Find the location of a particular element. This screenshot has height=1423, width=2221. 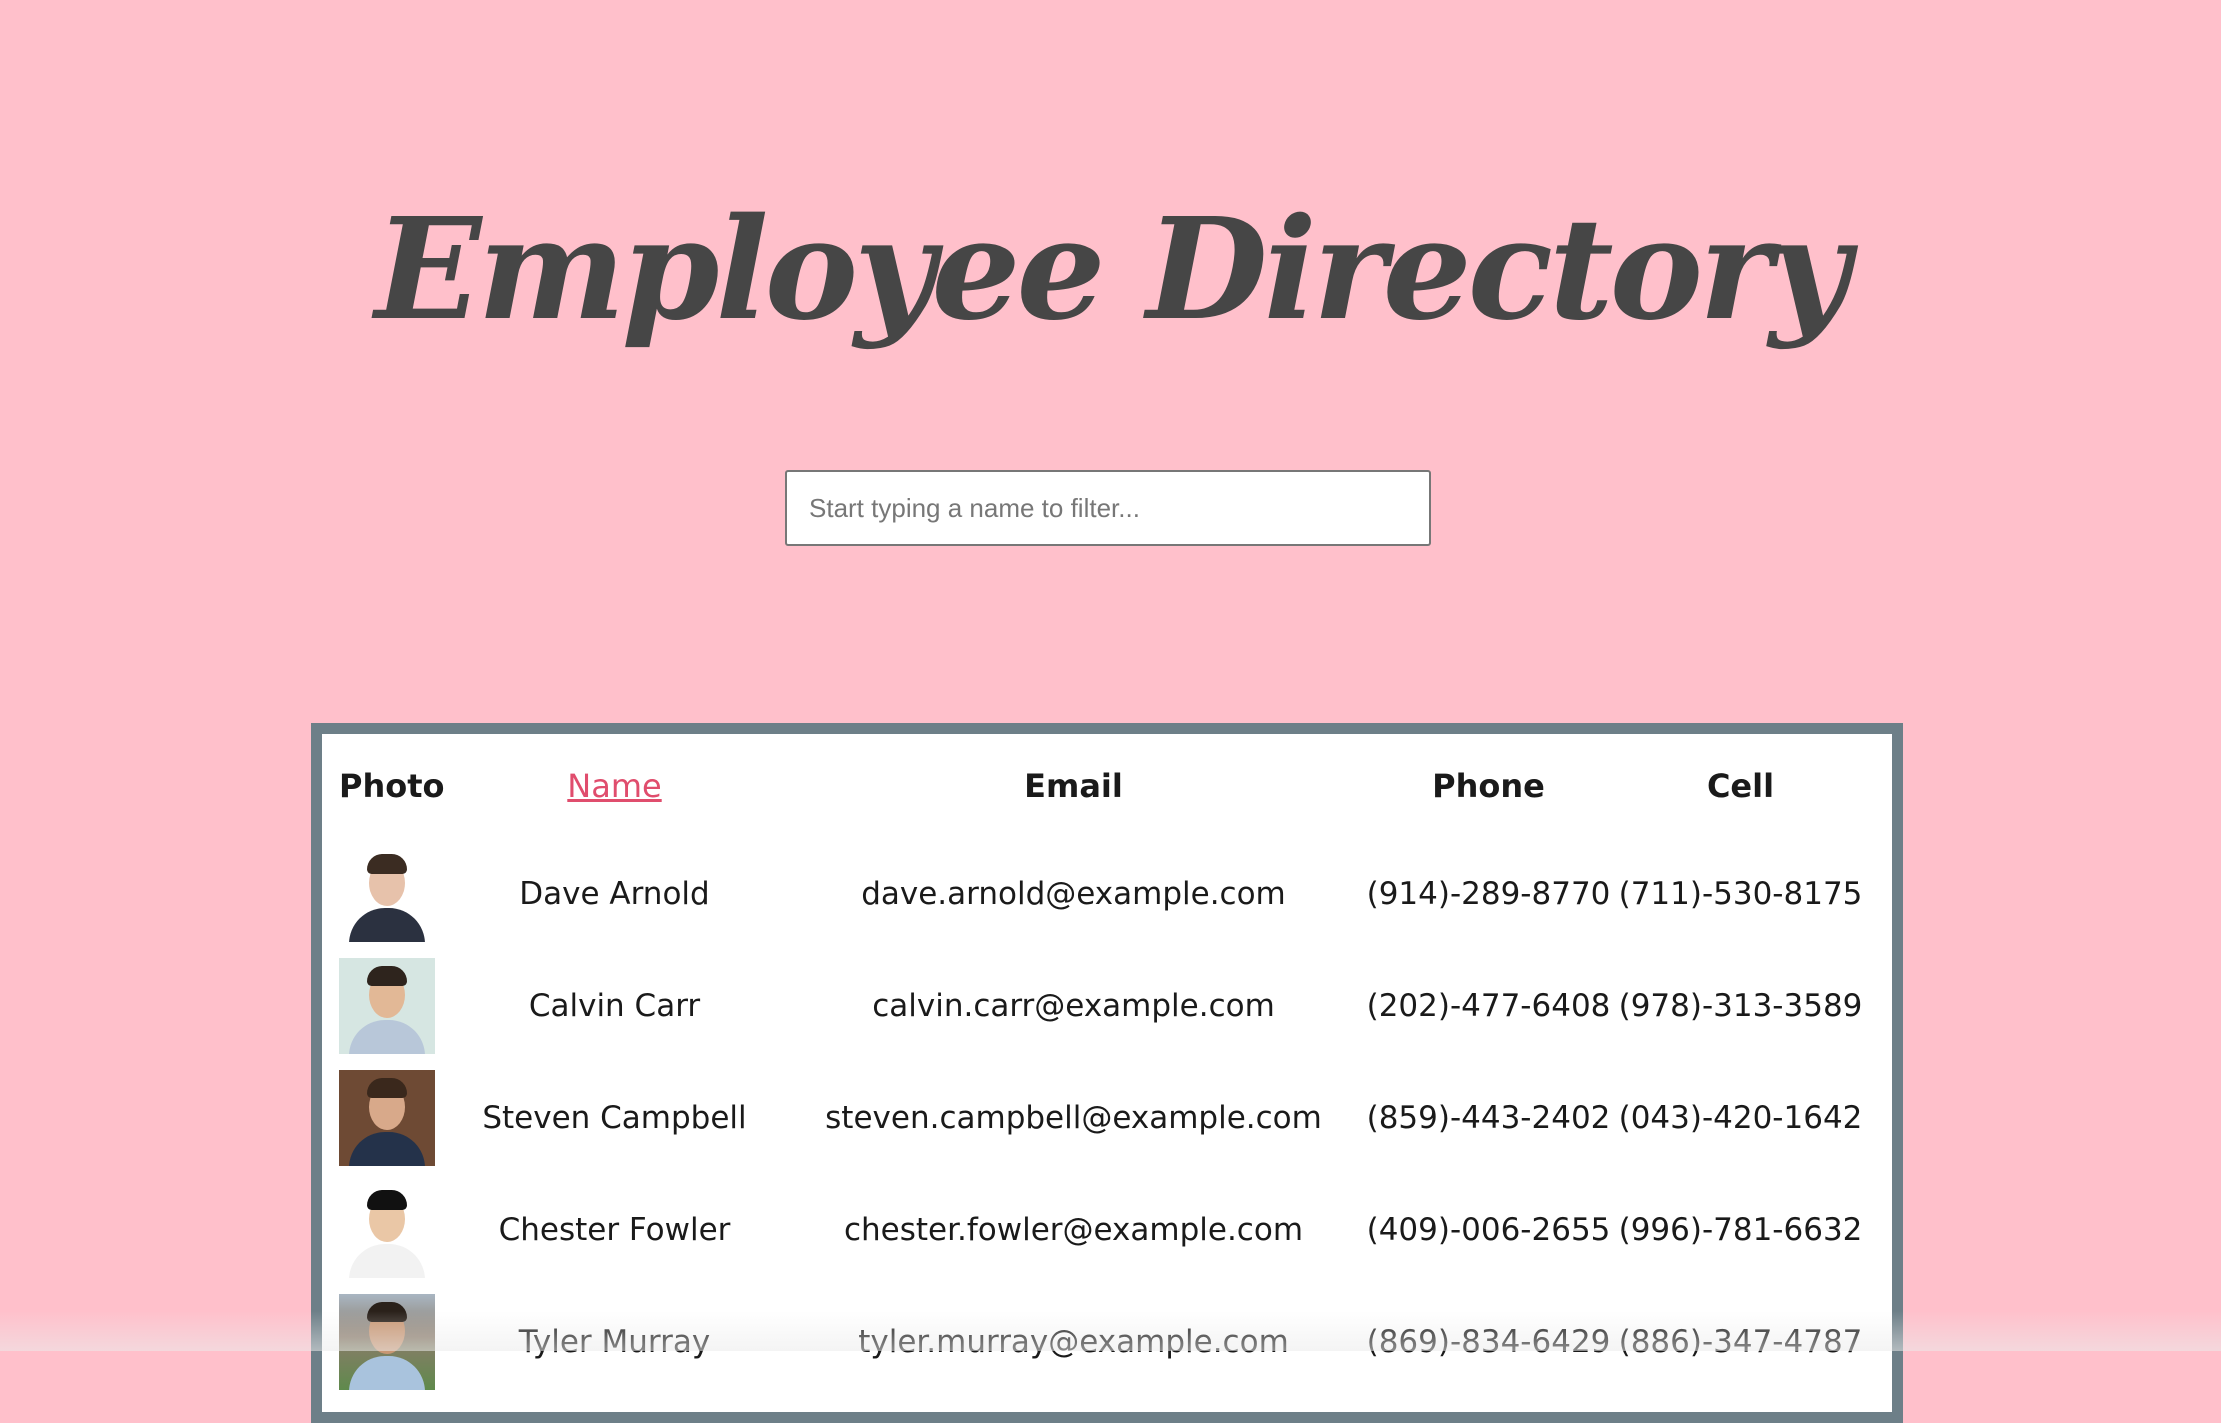

employee-email: chester.fowler@example.com is located at coordinates (1073, 1230).